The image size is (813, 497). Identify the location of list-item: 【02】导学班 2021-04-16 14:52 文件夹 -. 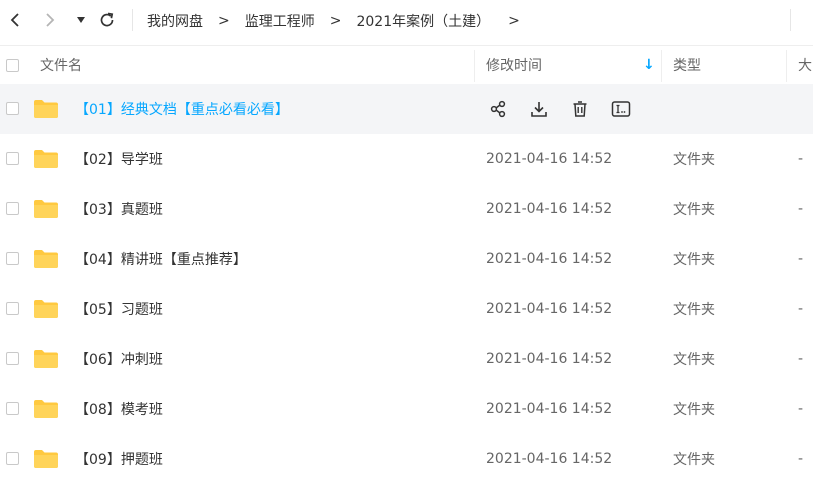
(406, 159).